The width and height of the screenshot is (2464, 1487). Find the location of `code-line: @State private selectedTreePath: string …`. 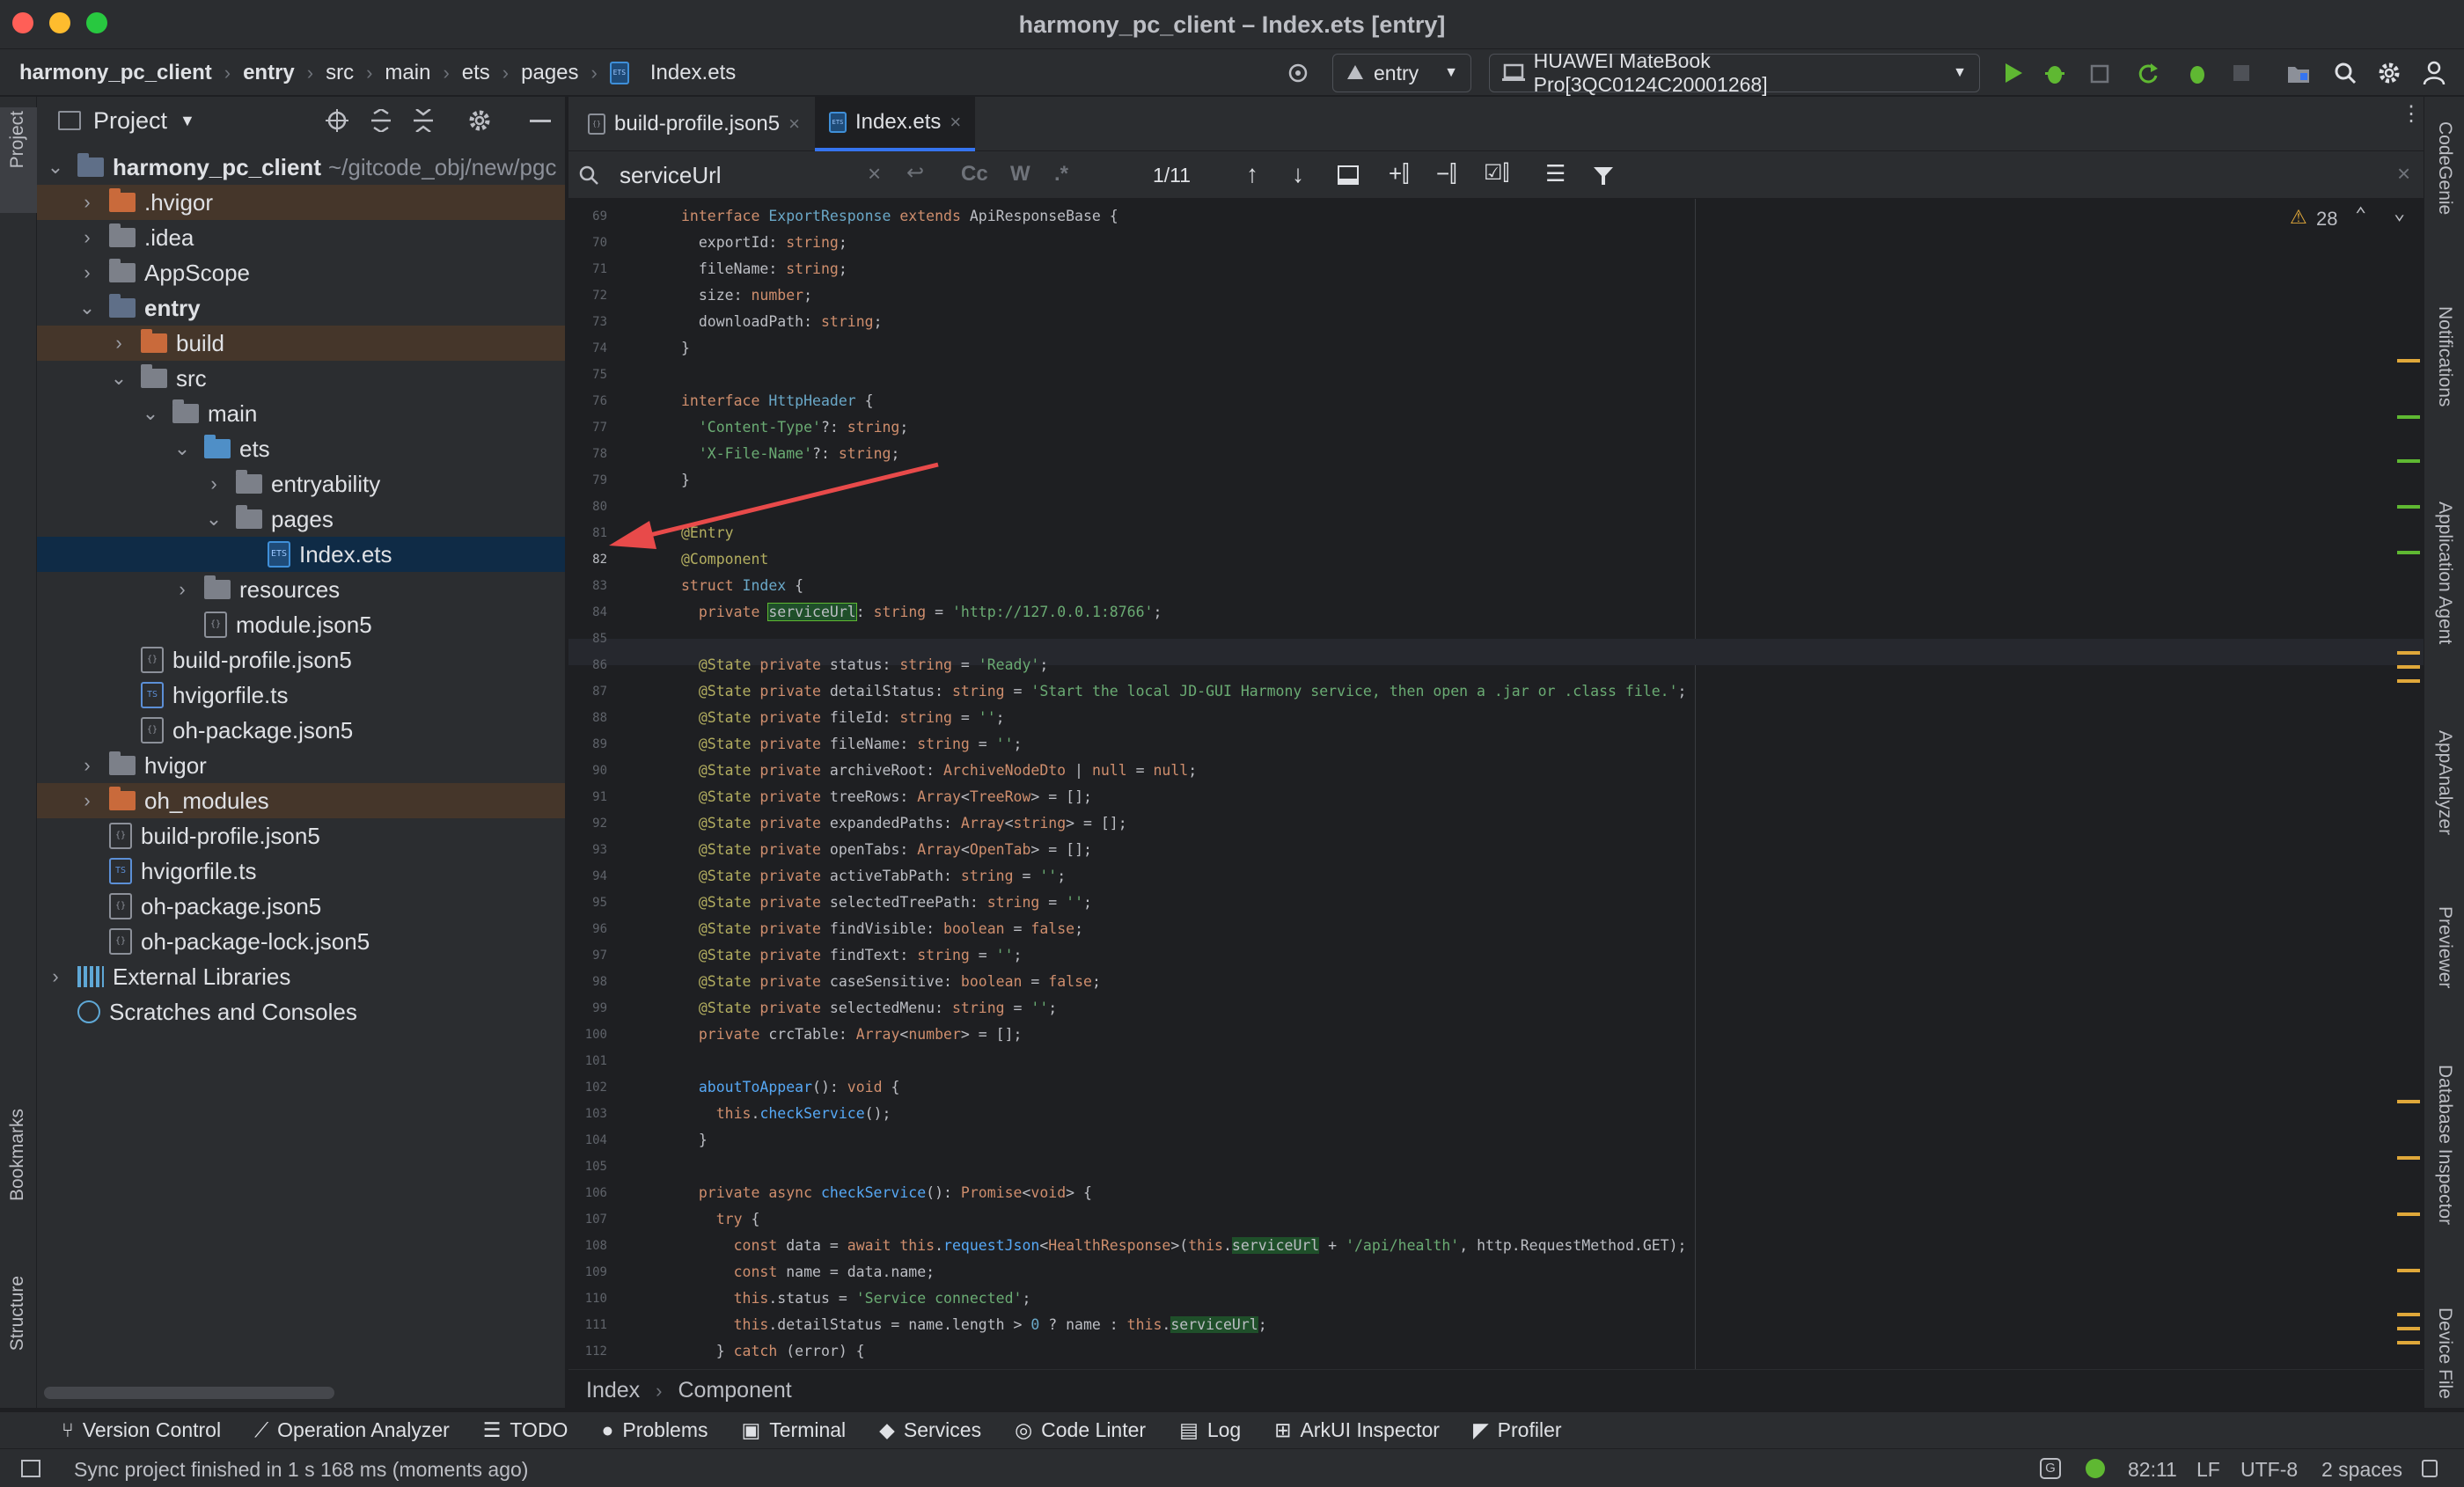

code-line: @State private selectedTreePath: string … is located at coordinates (887, 902).